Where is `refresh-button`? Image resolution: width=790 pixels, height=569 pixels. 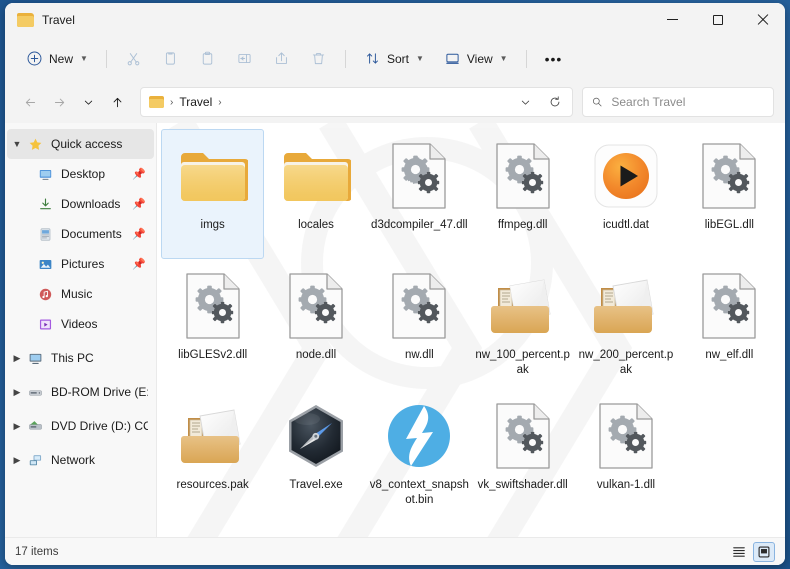
refresh-button is located at coordinates (555, 102).